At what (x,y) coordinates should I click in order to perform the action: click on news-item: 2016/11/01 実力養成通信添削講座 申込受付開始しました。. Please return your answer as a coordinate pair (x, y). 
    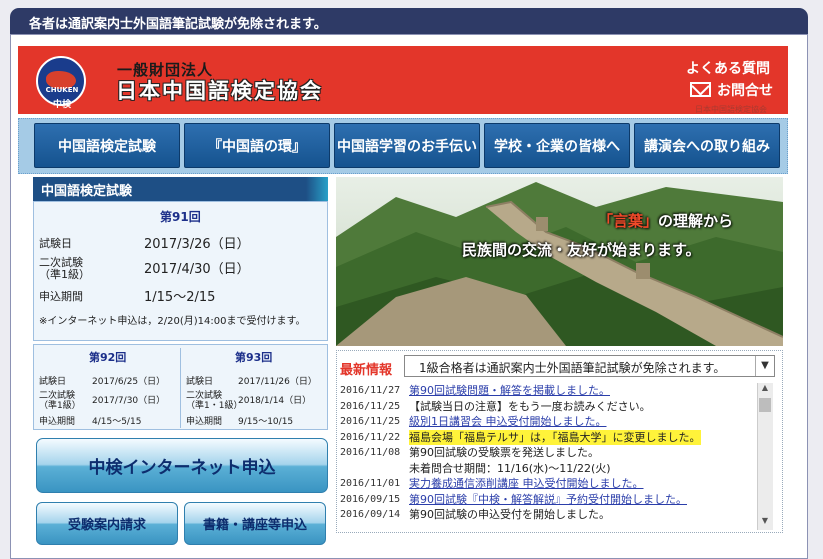
    Looking at the image, I should click on (548, 484).